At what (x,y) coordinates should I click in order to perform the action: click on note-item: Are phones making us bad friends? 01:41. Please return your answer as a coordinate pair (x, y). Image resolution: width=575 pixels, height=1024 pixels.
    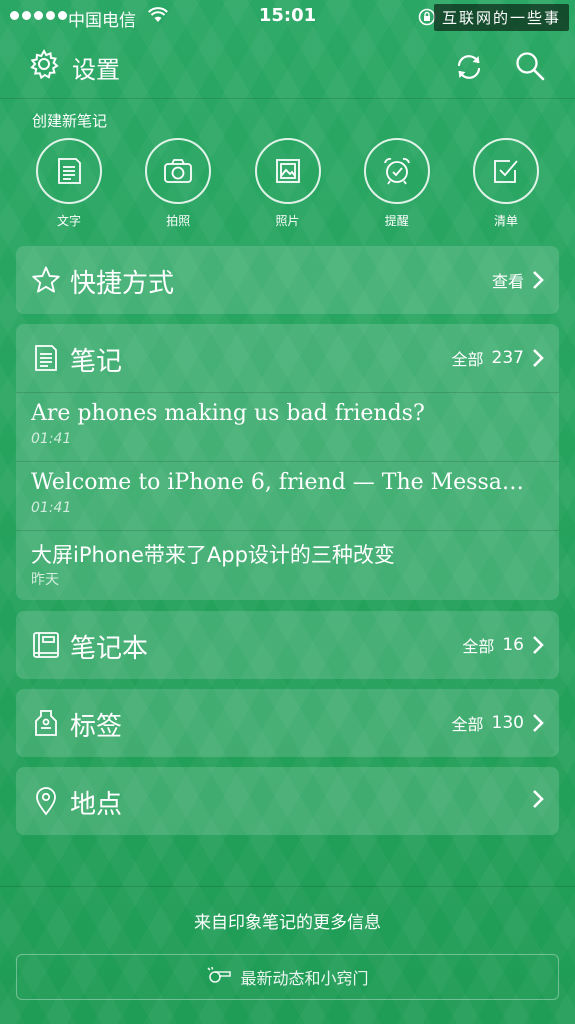
    Looking at the image, I should click on (287, 426).